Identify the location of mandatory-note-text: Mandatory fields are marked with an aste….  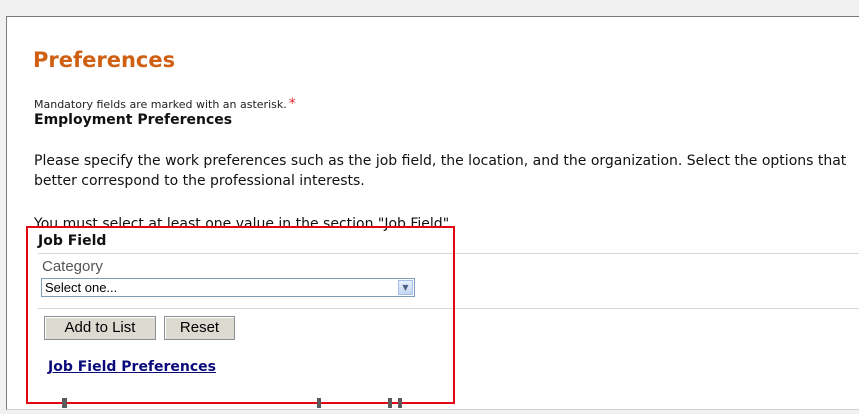
(160, 104).